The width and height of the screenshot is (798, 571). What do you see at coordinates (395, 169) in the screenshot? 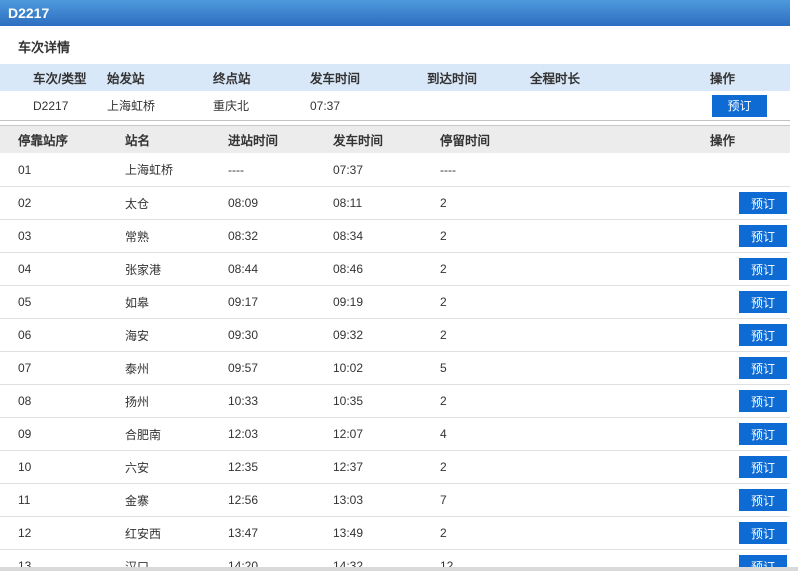
I see `table-row: 01 上海虹桥 ---- 07:37 ----` at bounding box center [395, 169].